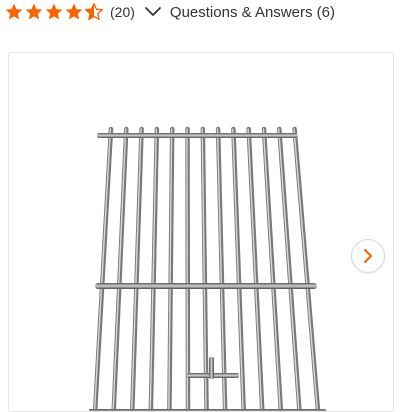  I want to click on next-image-button, so click(368, 256).